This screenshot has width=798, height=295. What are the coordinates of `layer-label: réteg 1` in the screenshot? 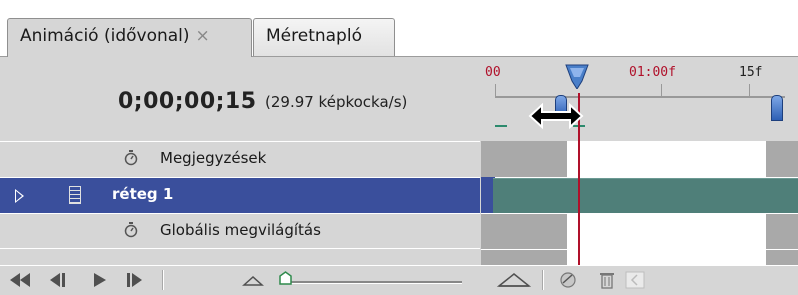 It's located at (143, 194).